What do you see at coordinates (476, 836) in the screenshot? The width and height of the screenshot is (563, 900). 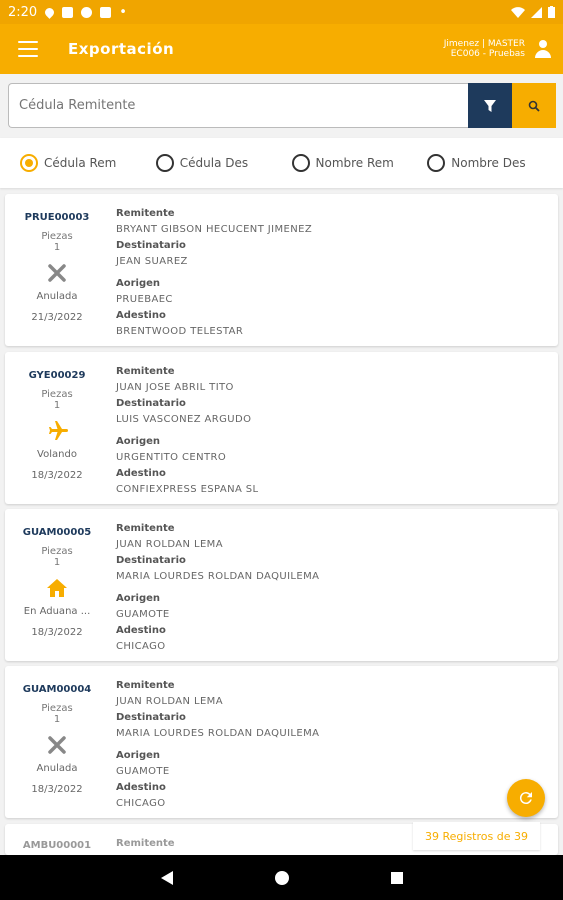 I see `records-counter: 39 Registros de 39` at bounding box center [476, 836].